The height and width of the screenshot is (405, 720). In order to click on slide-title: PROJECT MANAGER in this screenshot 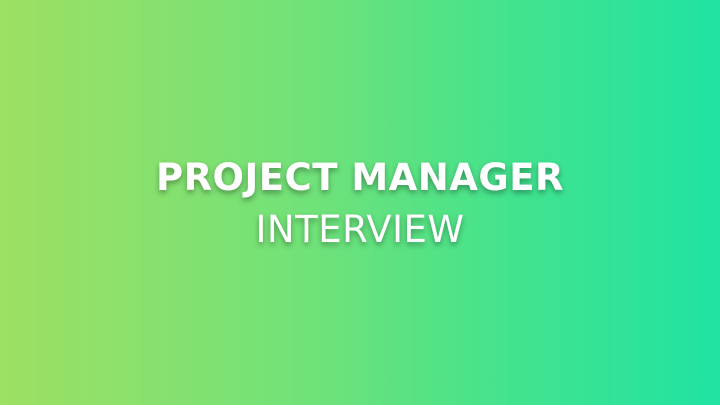, I will do `click(360, 177)`.